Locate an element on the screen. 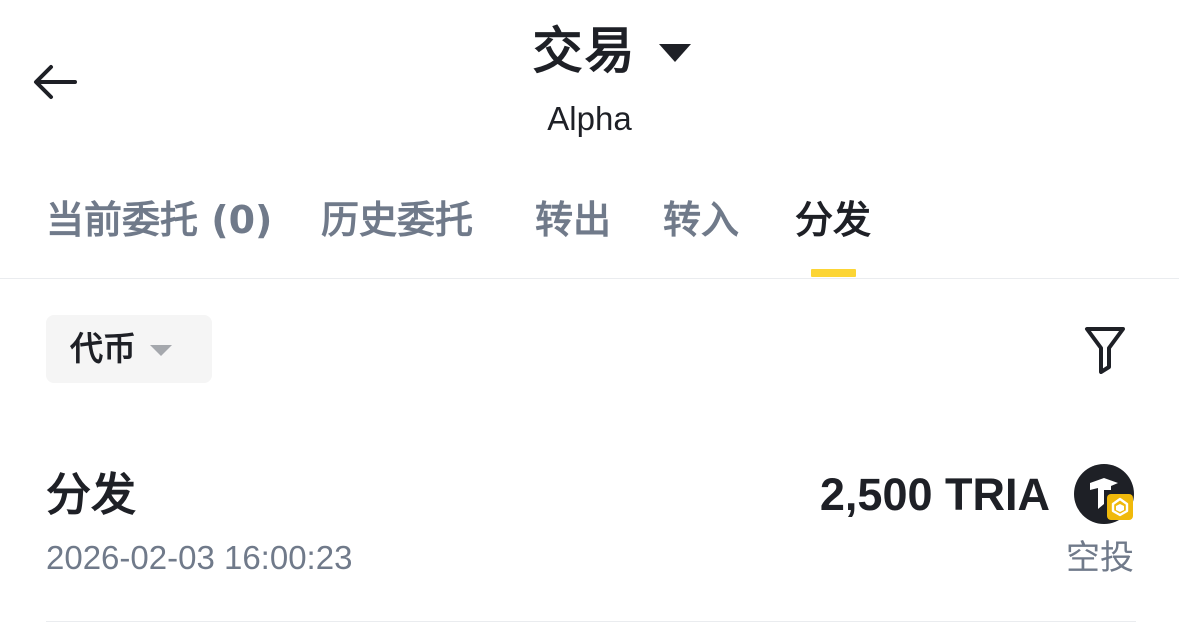 Image resolution: width=1179 pixels, height=625 pixels. filter-icon is located at coordinates (1105, 350).